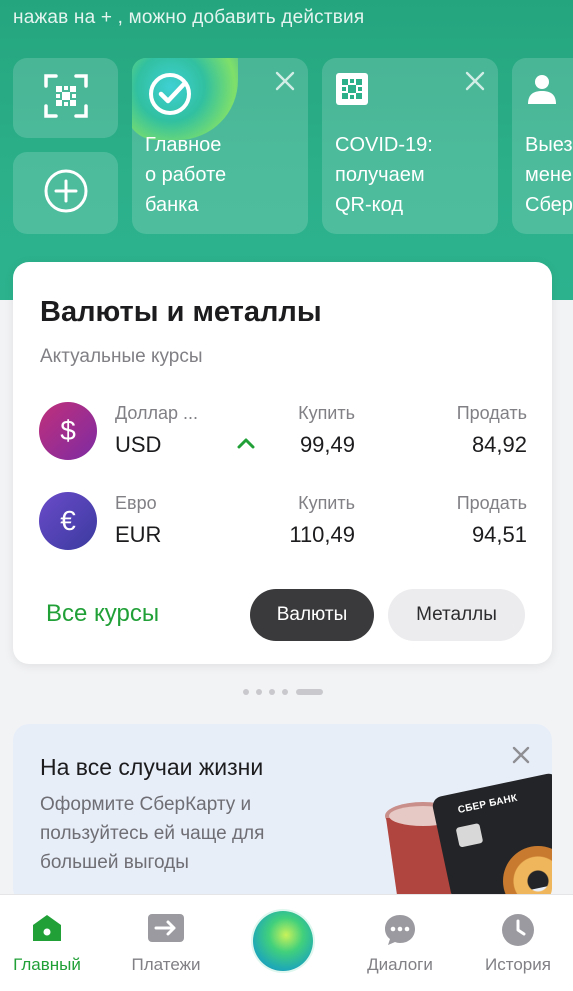 Image resolution: width=573 pixels, height=991 pixels. What do you see at coordinates (68, 521) in the screenshot?
I see `euro-icon: €` at bounding box center [68, 521].